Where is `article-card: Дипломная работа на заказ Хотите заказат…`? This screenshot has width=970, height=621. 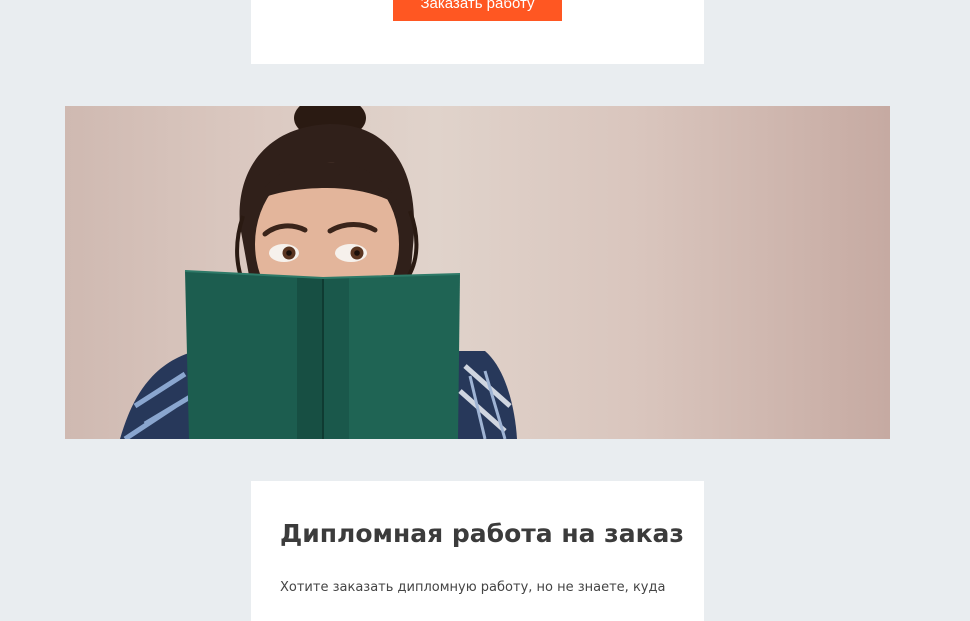
article-card: Дипломная работа на заказ Хотите заказат… is located at coordinates (477, 551).